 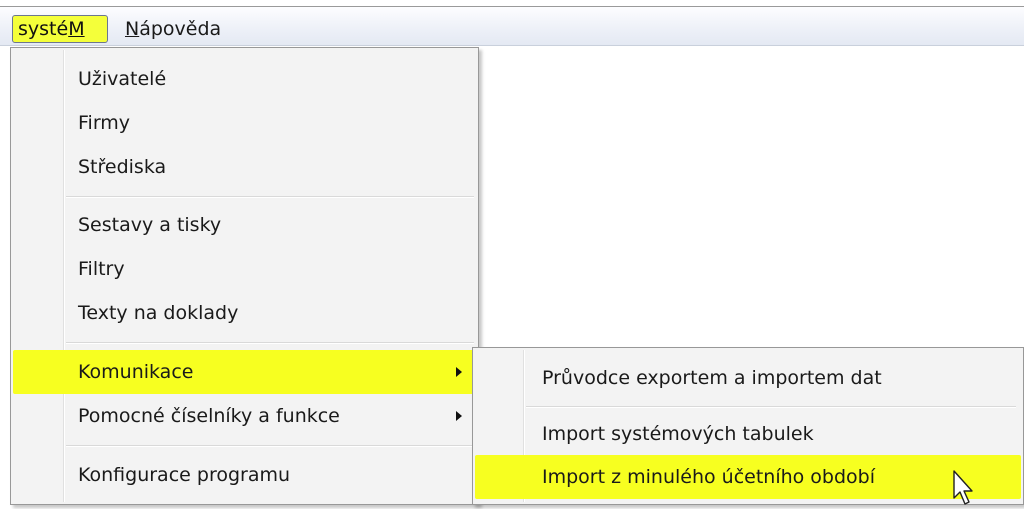 I want to click on menu-item-document-texts: Texty na doklady, so click(x=244, y=313).